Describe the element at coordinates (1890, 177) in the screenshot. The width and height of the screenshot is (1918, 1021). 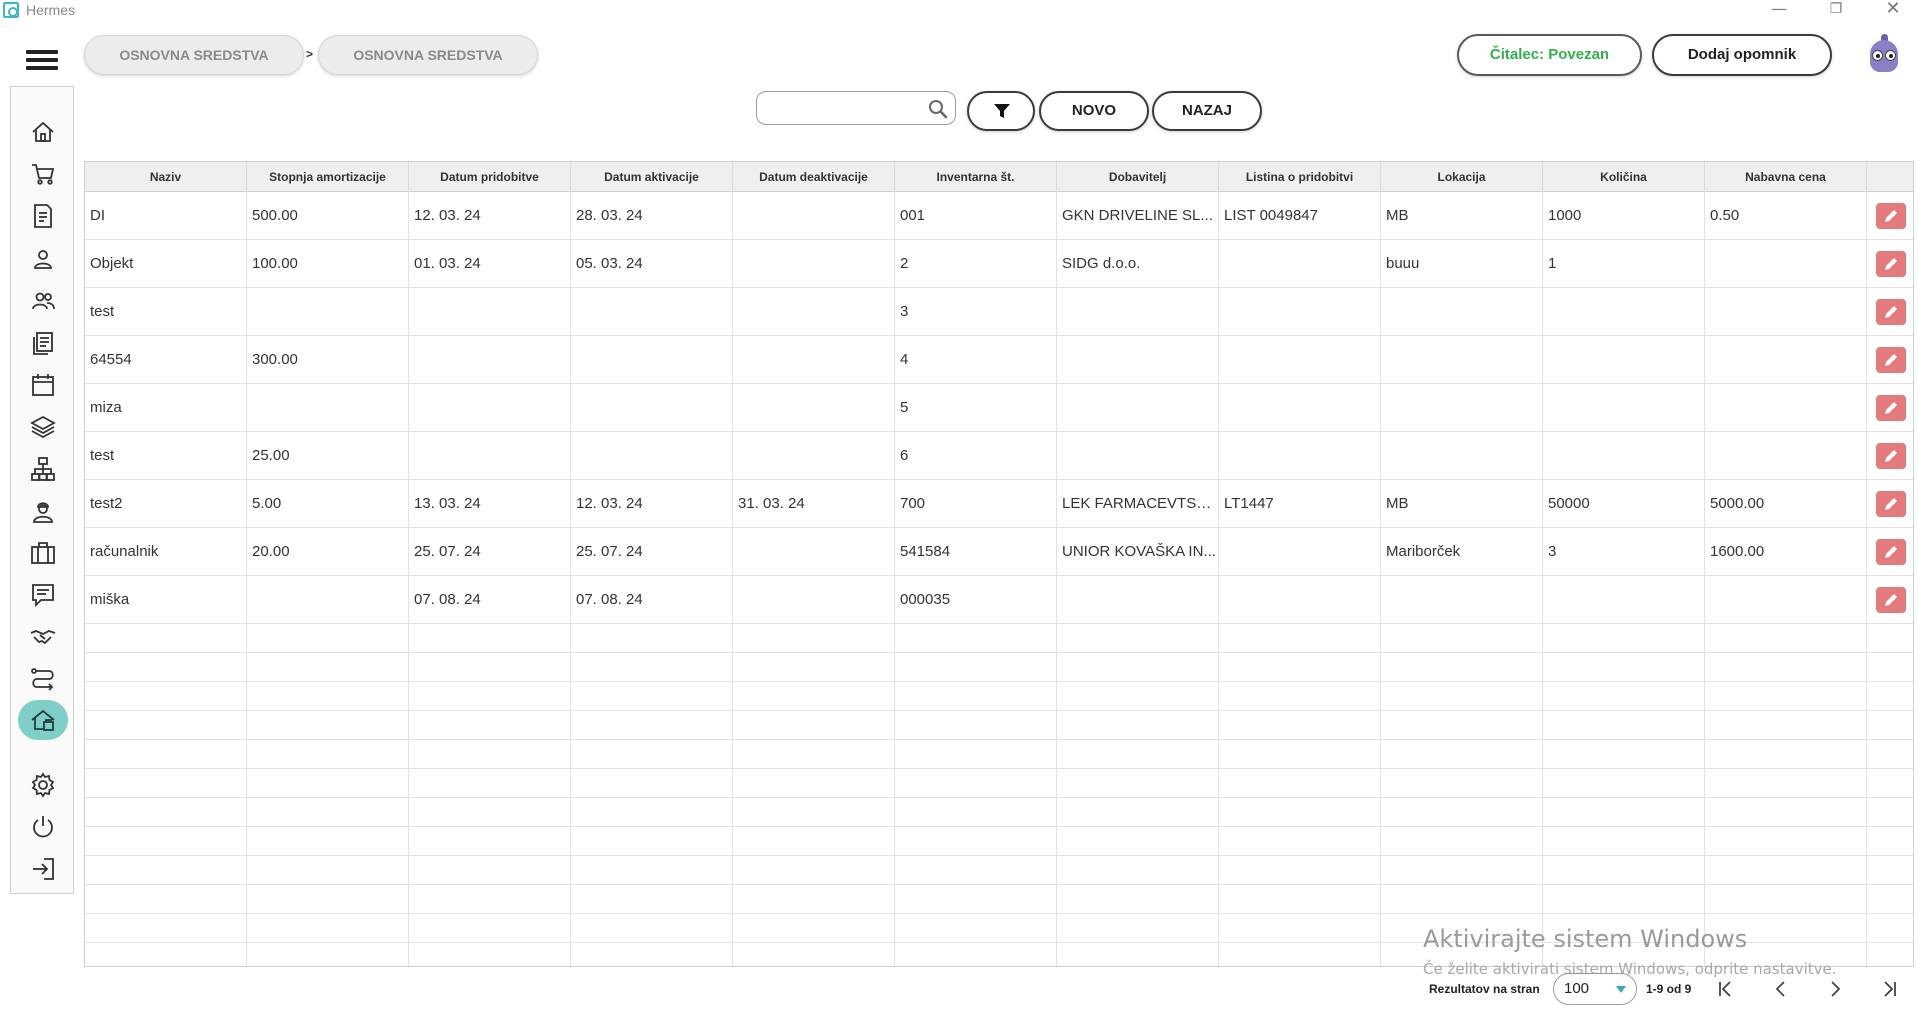
I see `actions-column-header` at that location.